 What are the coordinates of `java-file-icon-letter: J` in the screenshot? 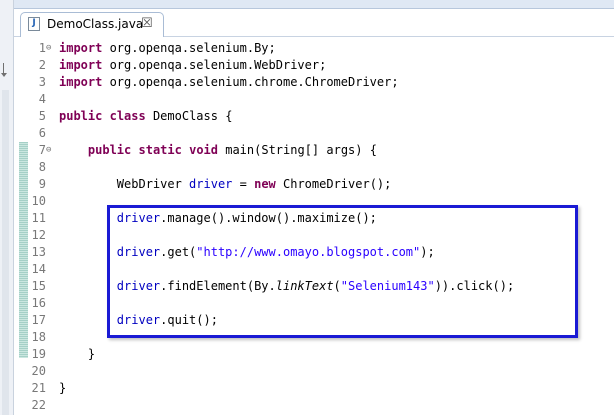 It's located at (34, 23).